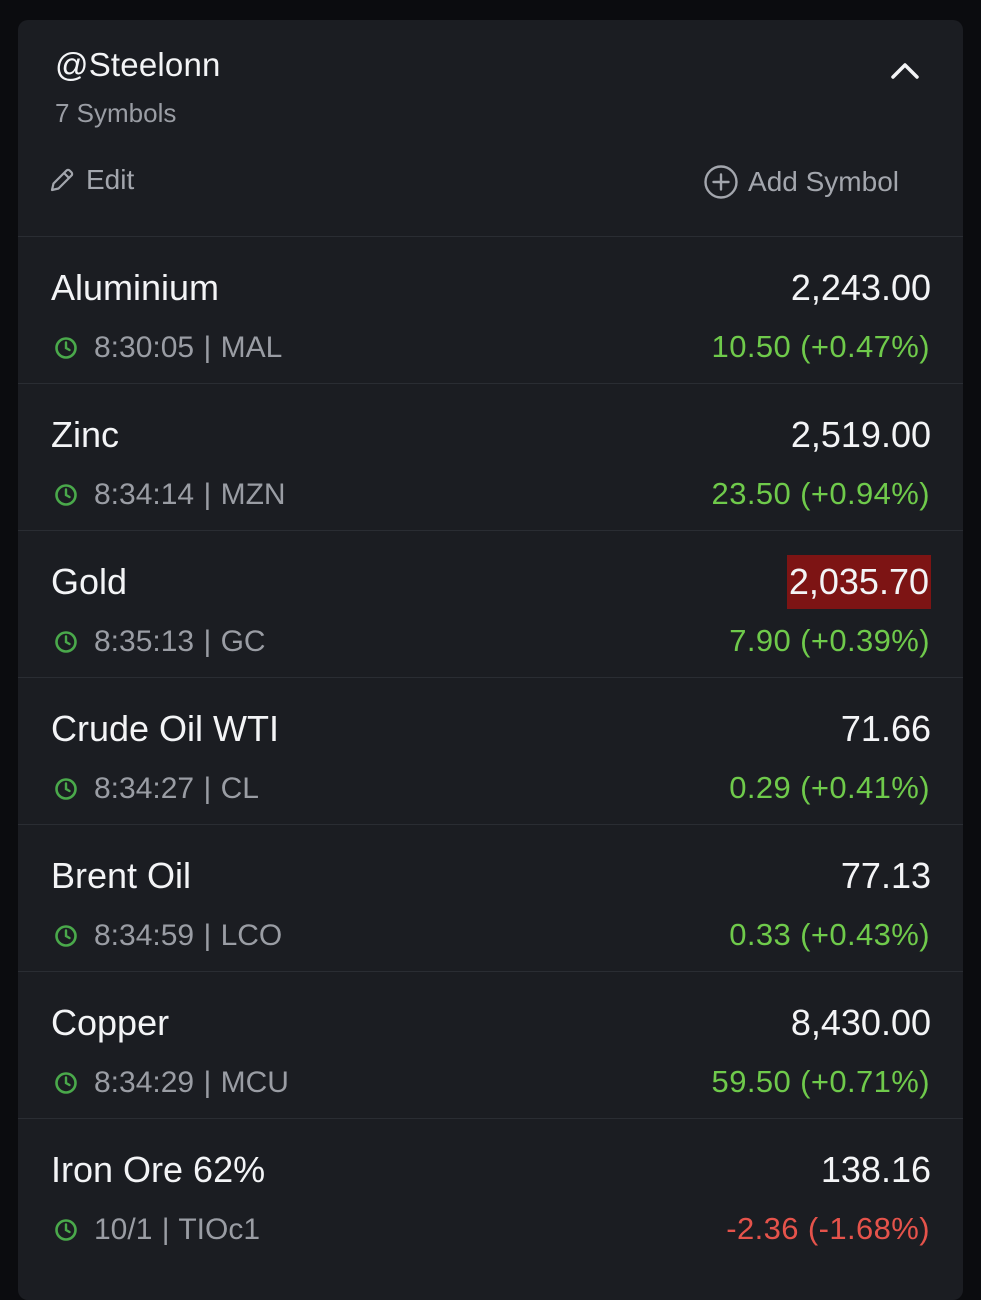  What do you see at coordinates (865, 787) in the screenshot?
I see `change-percent: (+0.41%)` at bounding box center [865, 787].